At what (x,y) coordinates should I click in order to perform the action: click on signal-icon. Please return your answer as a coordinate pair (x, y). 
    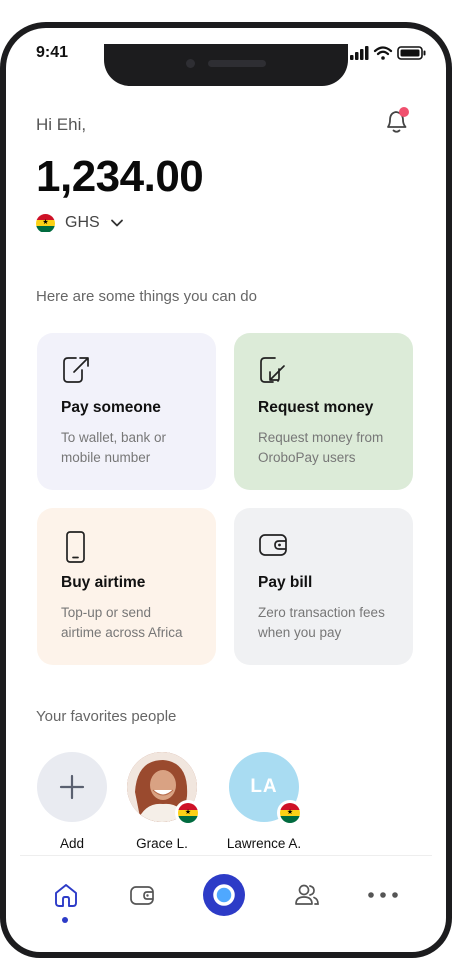
    Looking at the image, I should click on (359, 53).